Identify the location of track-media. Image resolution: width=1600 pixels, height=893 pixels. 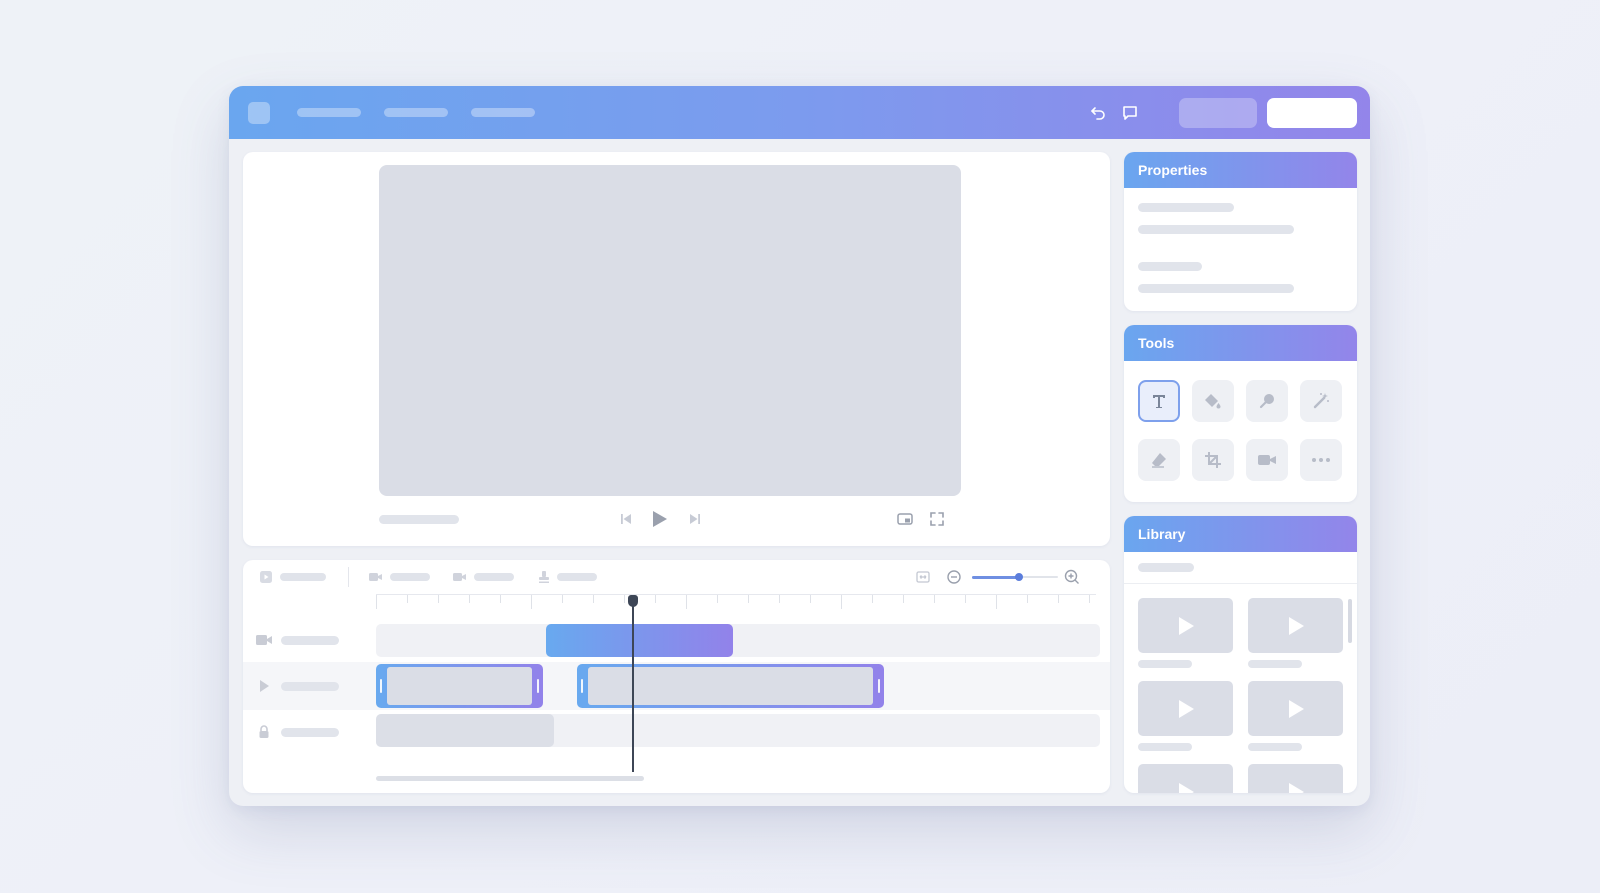
(676, 686).